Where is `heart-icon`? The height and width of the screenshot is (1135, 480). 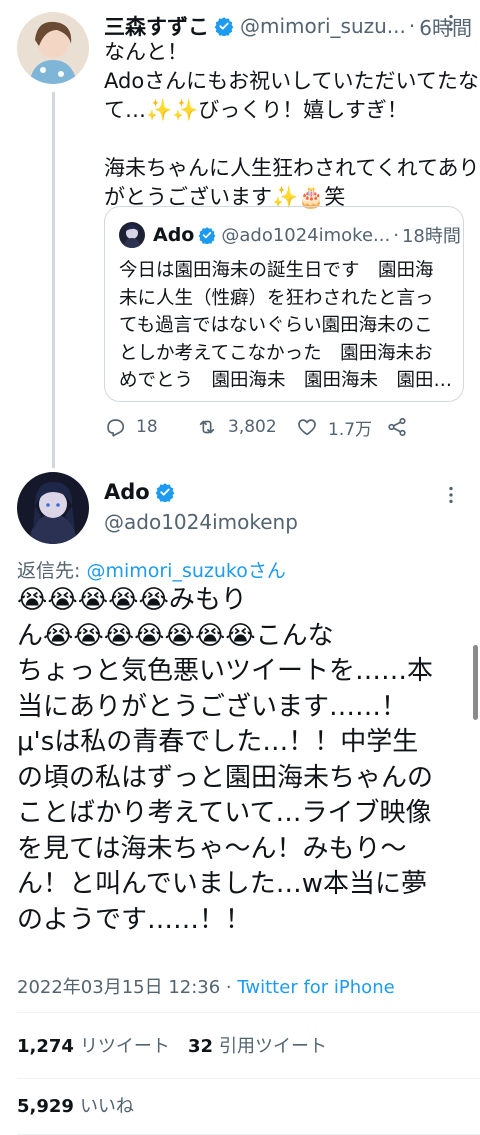
heart-icon is located at coordinates (307, 427).